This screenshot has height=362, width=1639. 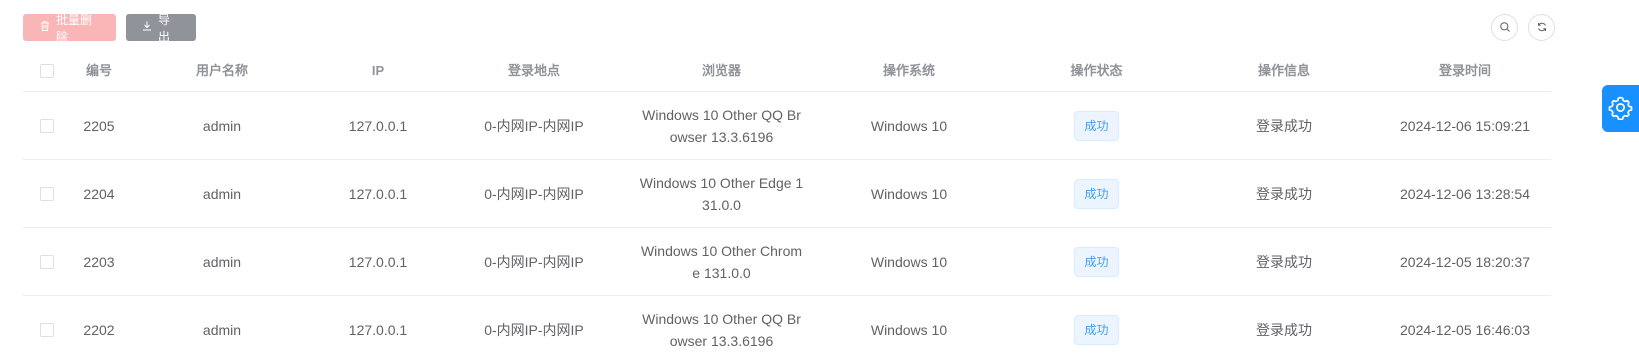 I want to click on export-button: 导出, so click(x=161, y=28).